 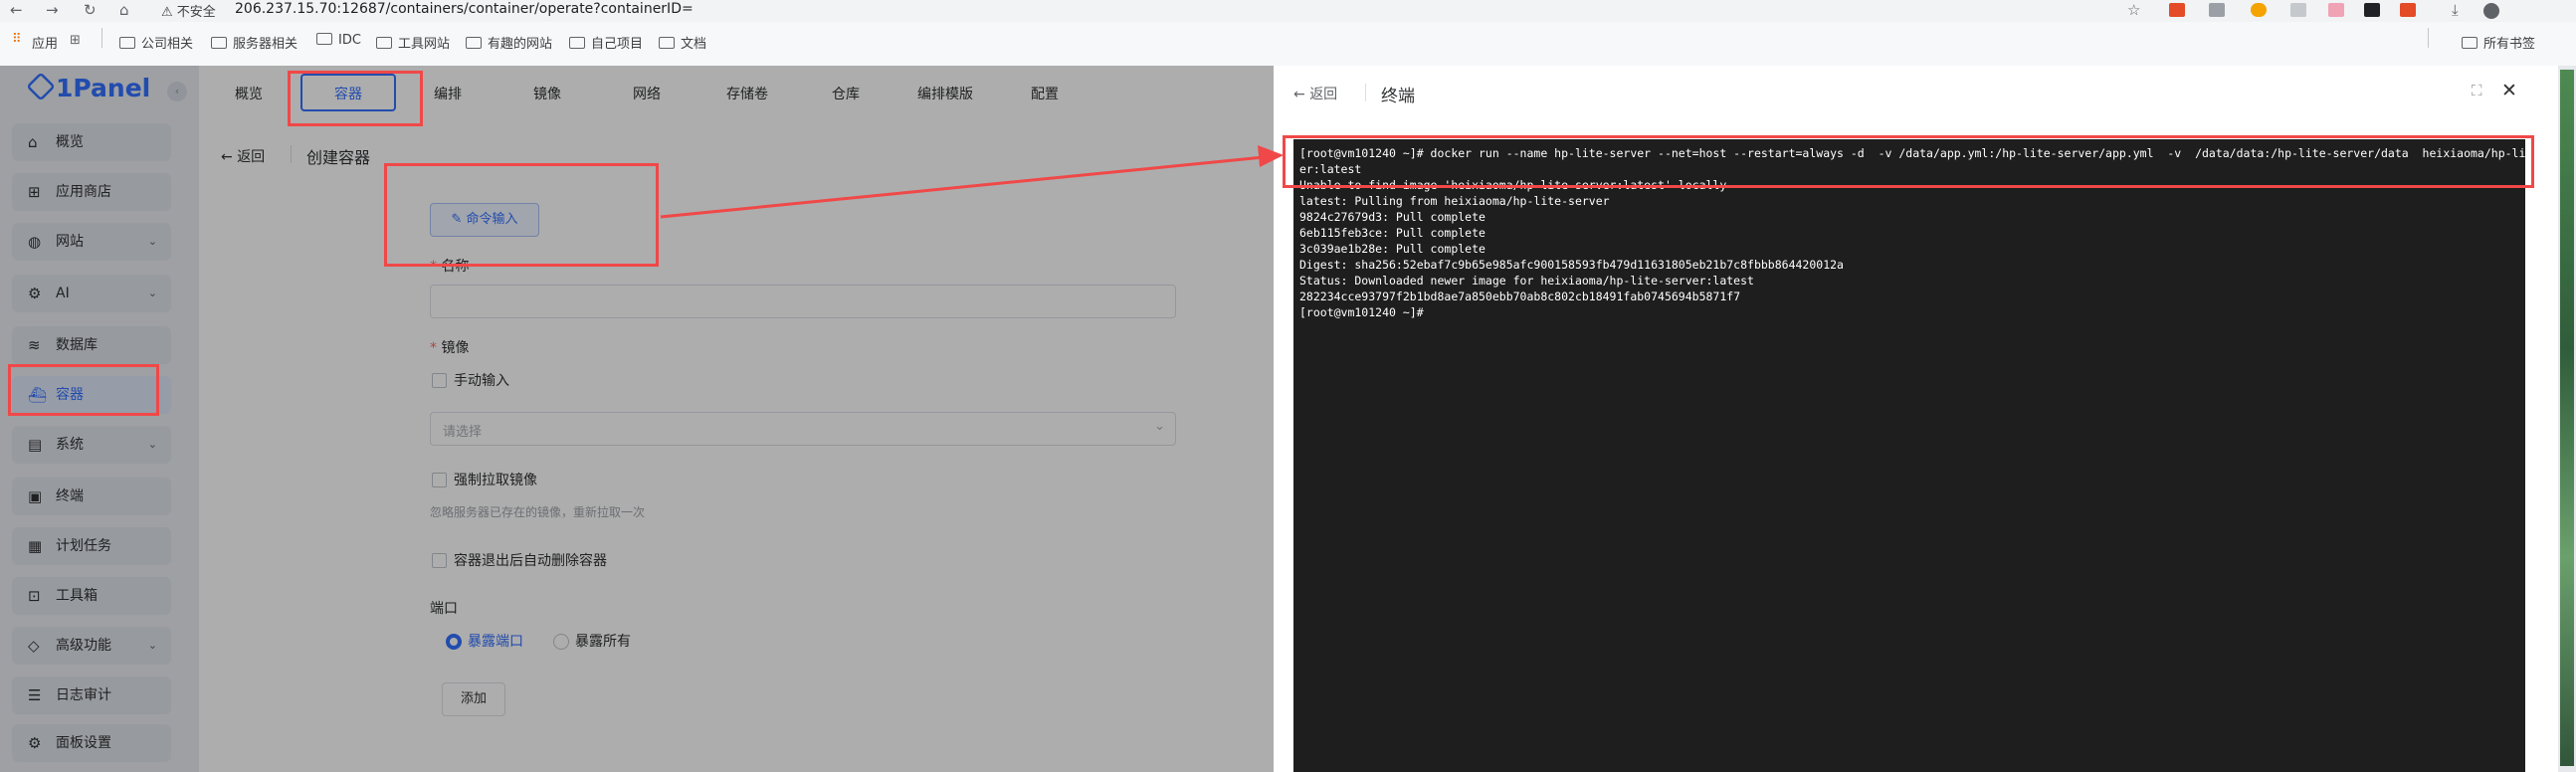 I want to click on annotation-arrow, so click(x=972, y=182).